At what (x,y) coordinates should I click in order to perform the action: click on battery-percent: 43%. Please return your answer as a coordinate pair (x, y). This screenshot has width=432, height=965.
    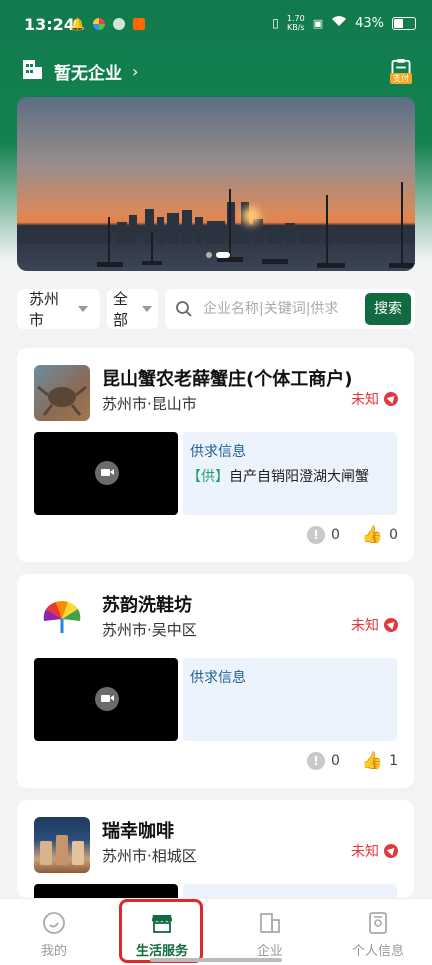
    Looking at the image, I should click on (369, 23).